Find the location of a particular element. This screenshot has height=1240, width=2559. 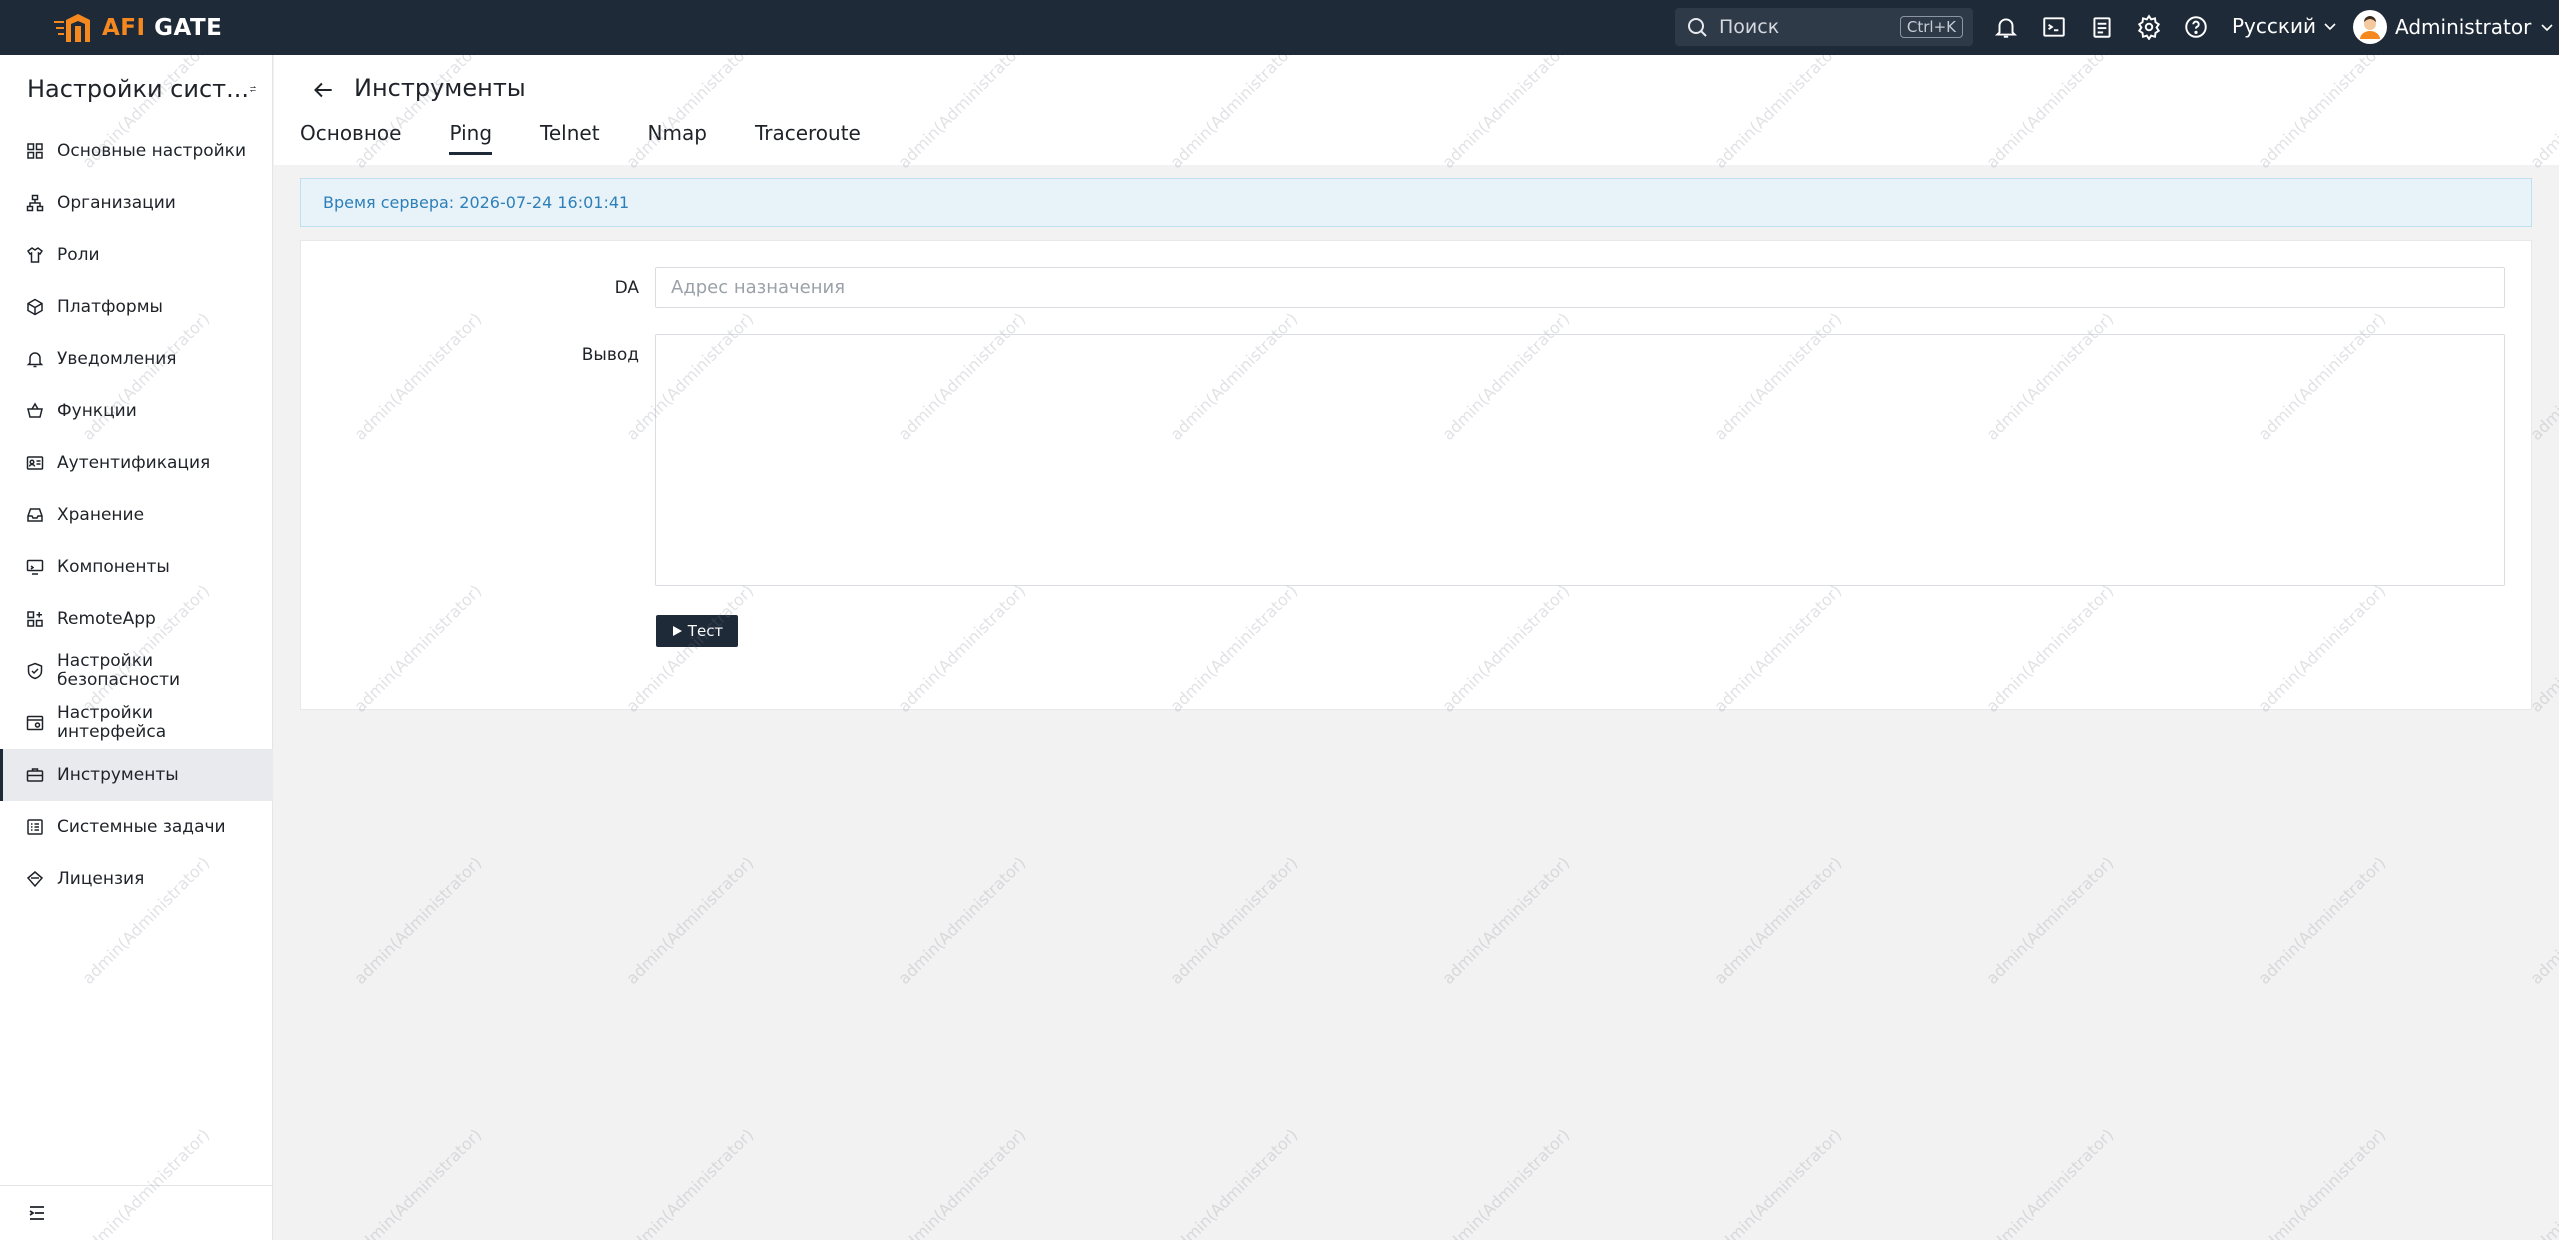

sidebar-item-notifications: Уведомления is located at coordinates (136, 359).